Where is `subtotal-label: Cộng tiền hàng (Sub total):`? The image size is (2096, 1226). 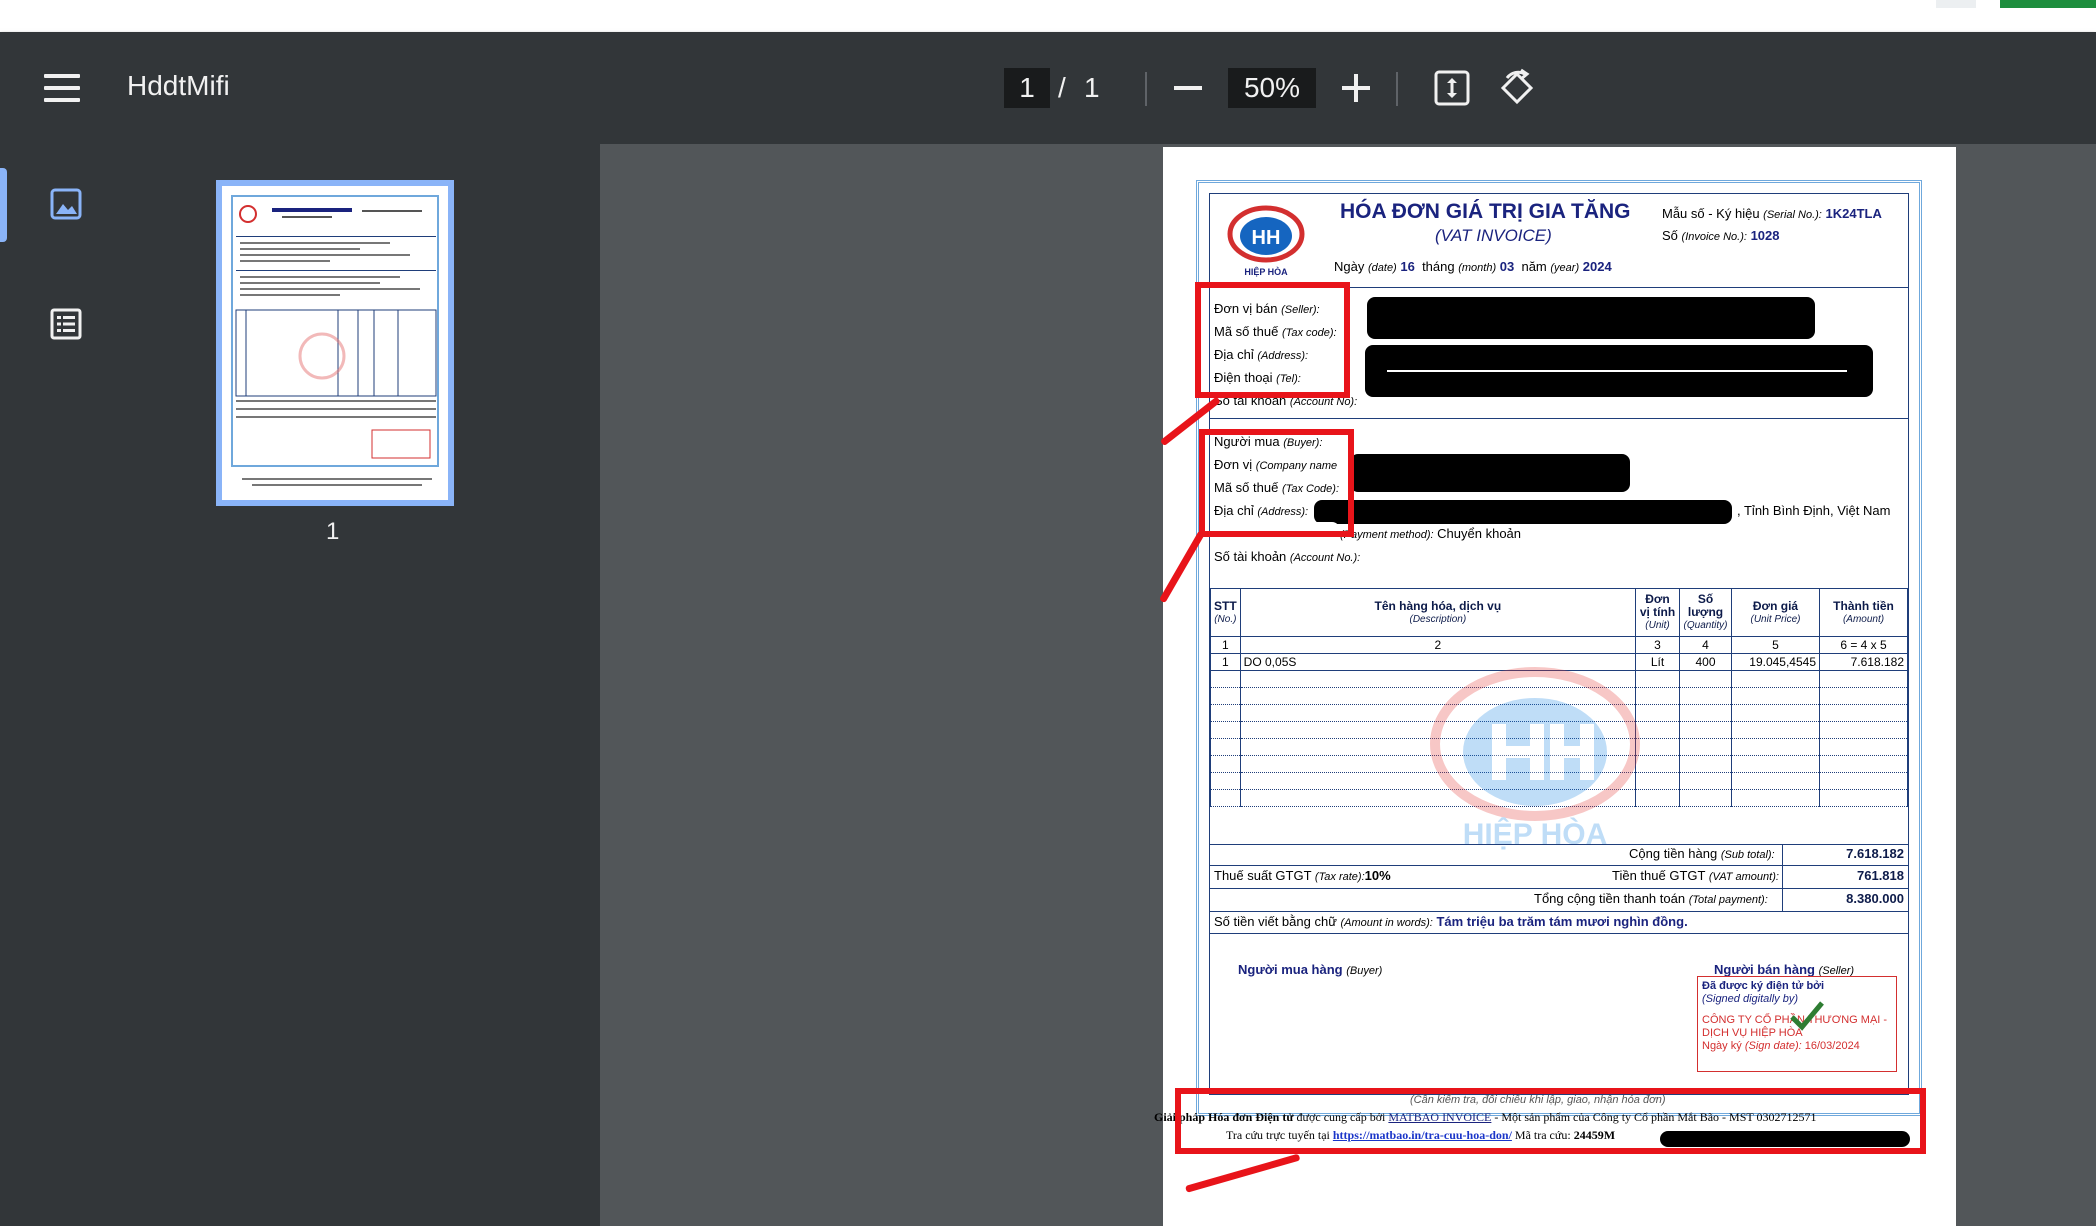 subtotal-label: Cộng tiền hàng (Sub total): is located at coordinates (1702, 853).